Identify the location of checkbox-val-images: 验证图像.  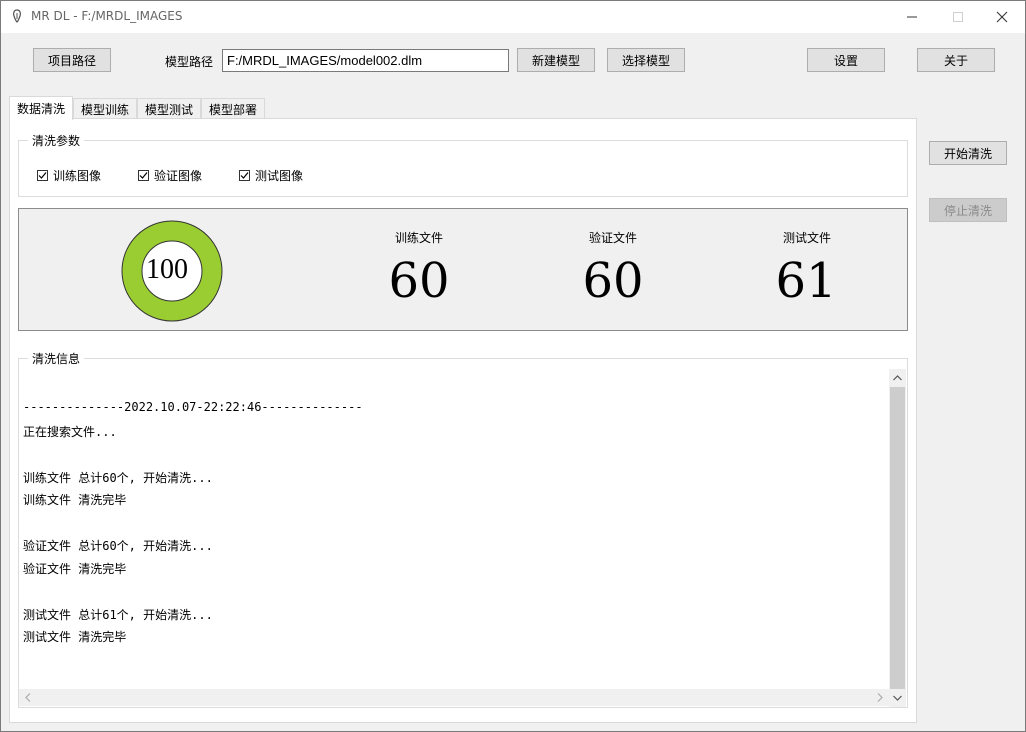
(170, 175).